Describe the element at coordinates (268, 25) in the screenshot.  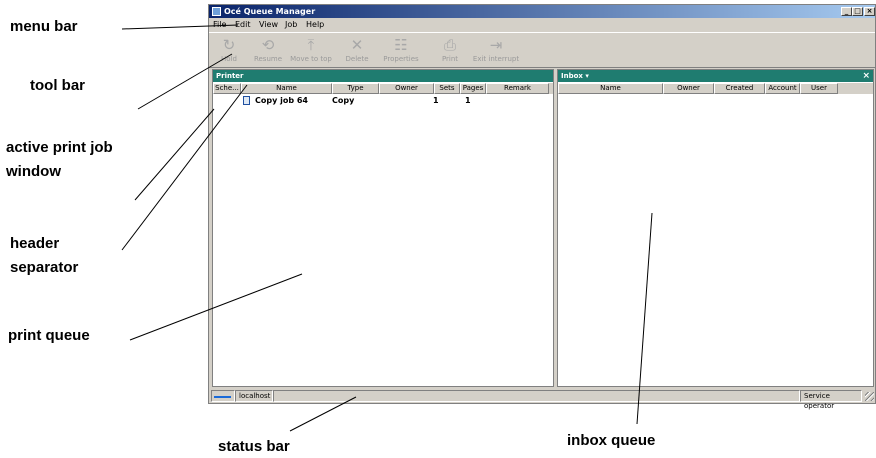
I see `menu-view: View` at that location.